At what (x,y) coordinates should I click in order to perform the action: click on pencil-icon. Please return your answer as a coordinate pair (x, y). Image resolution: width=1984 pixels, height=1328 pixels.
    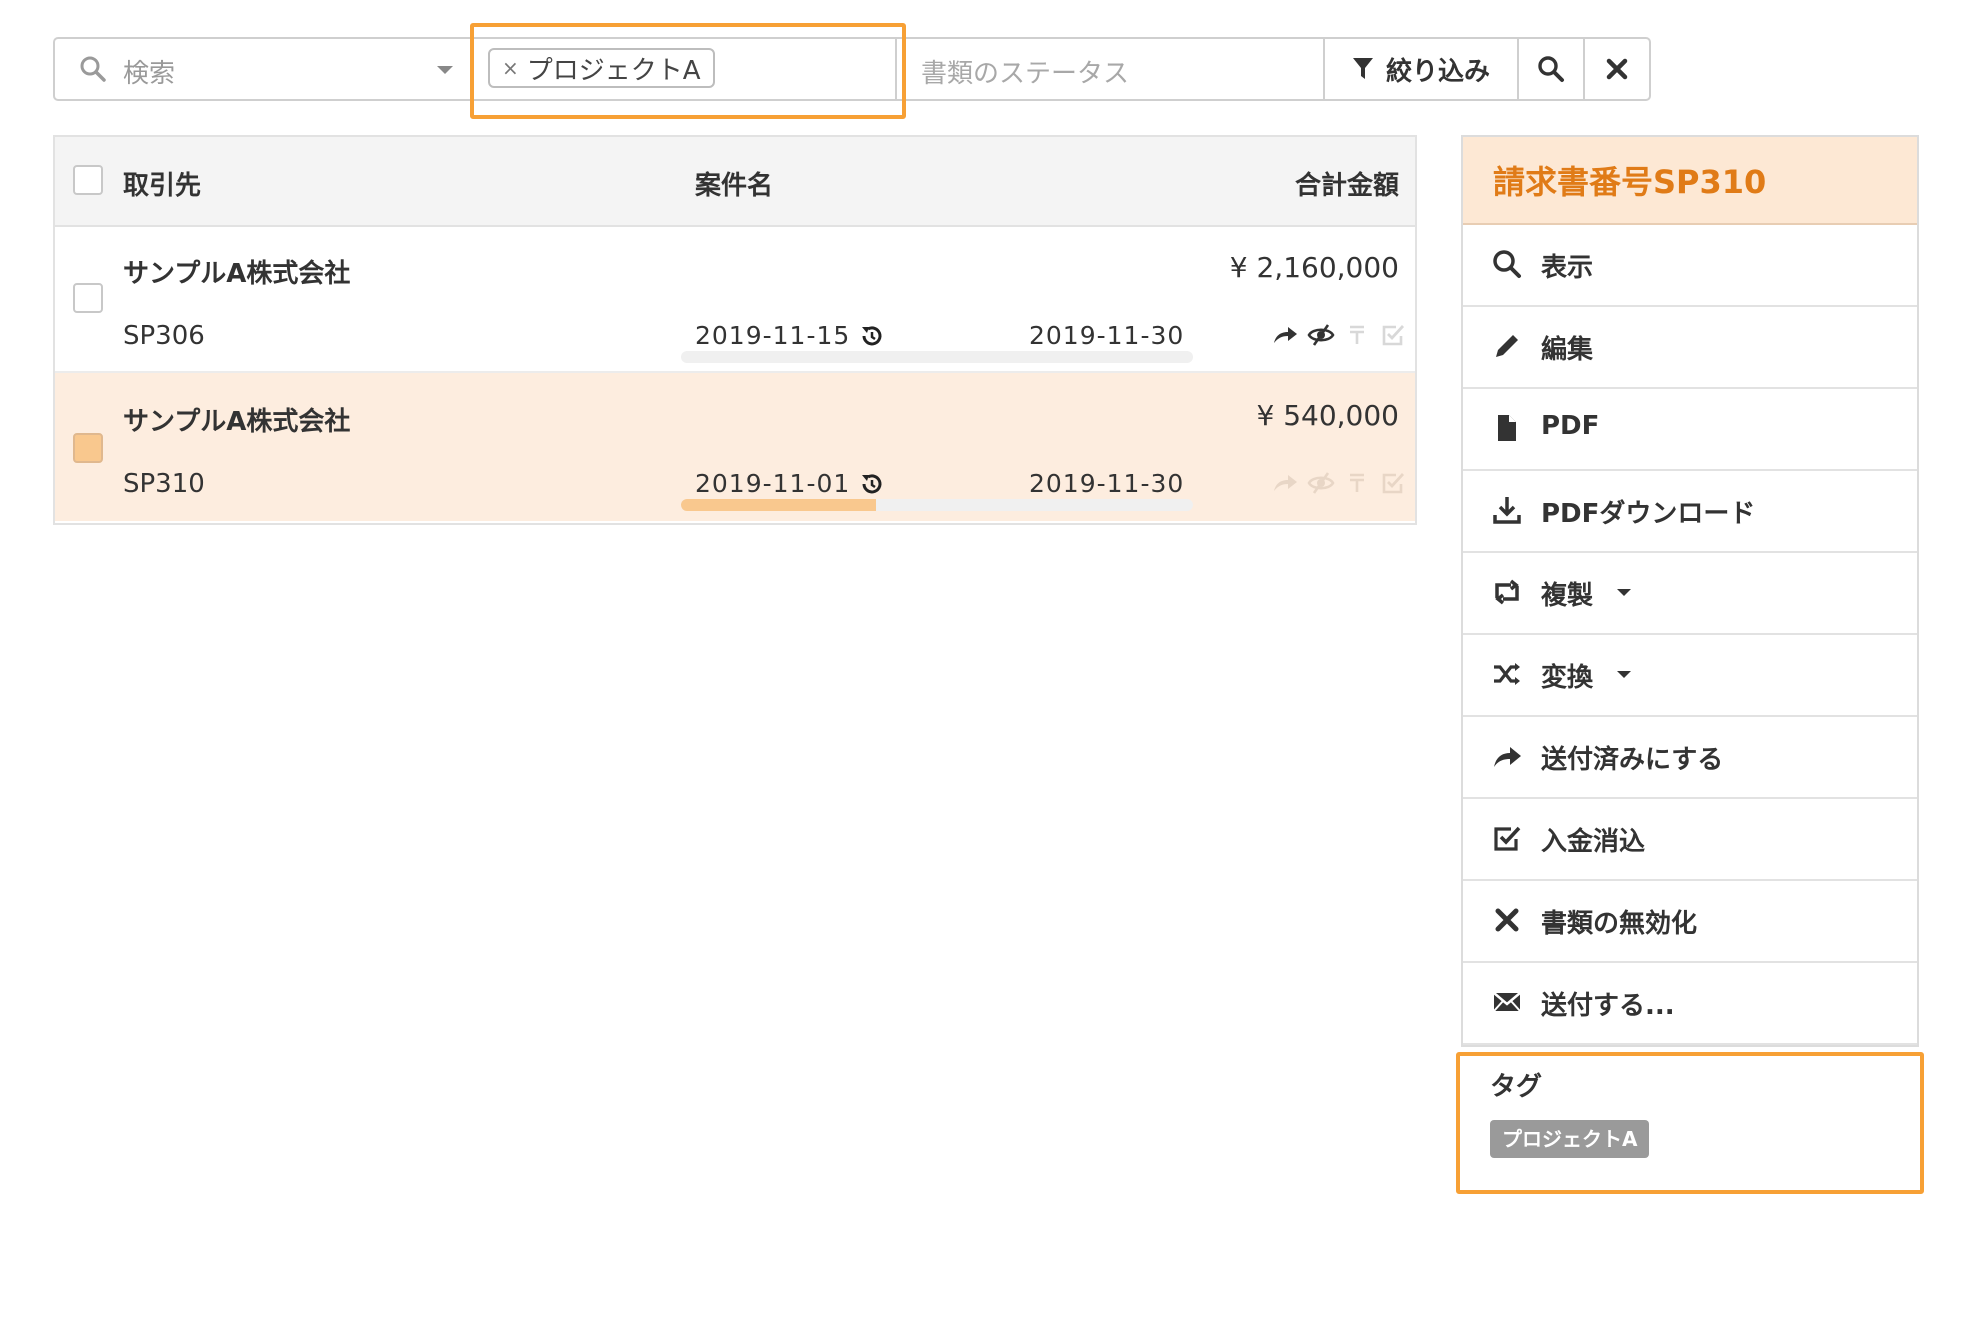
    Looking at the image, I should click on (1507, 346).